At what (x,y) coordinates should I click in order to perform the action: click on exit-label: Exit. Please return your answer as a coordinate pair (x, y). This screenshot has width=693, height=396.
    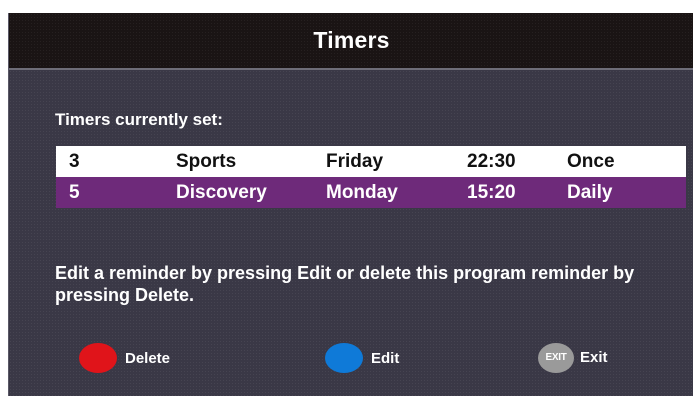
    Looking at the image, I should click on (594, 357).